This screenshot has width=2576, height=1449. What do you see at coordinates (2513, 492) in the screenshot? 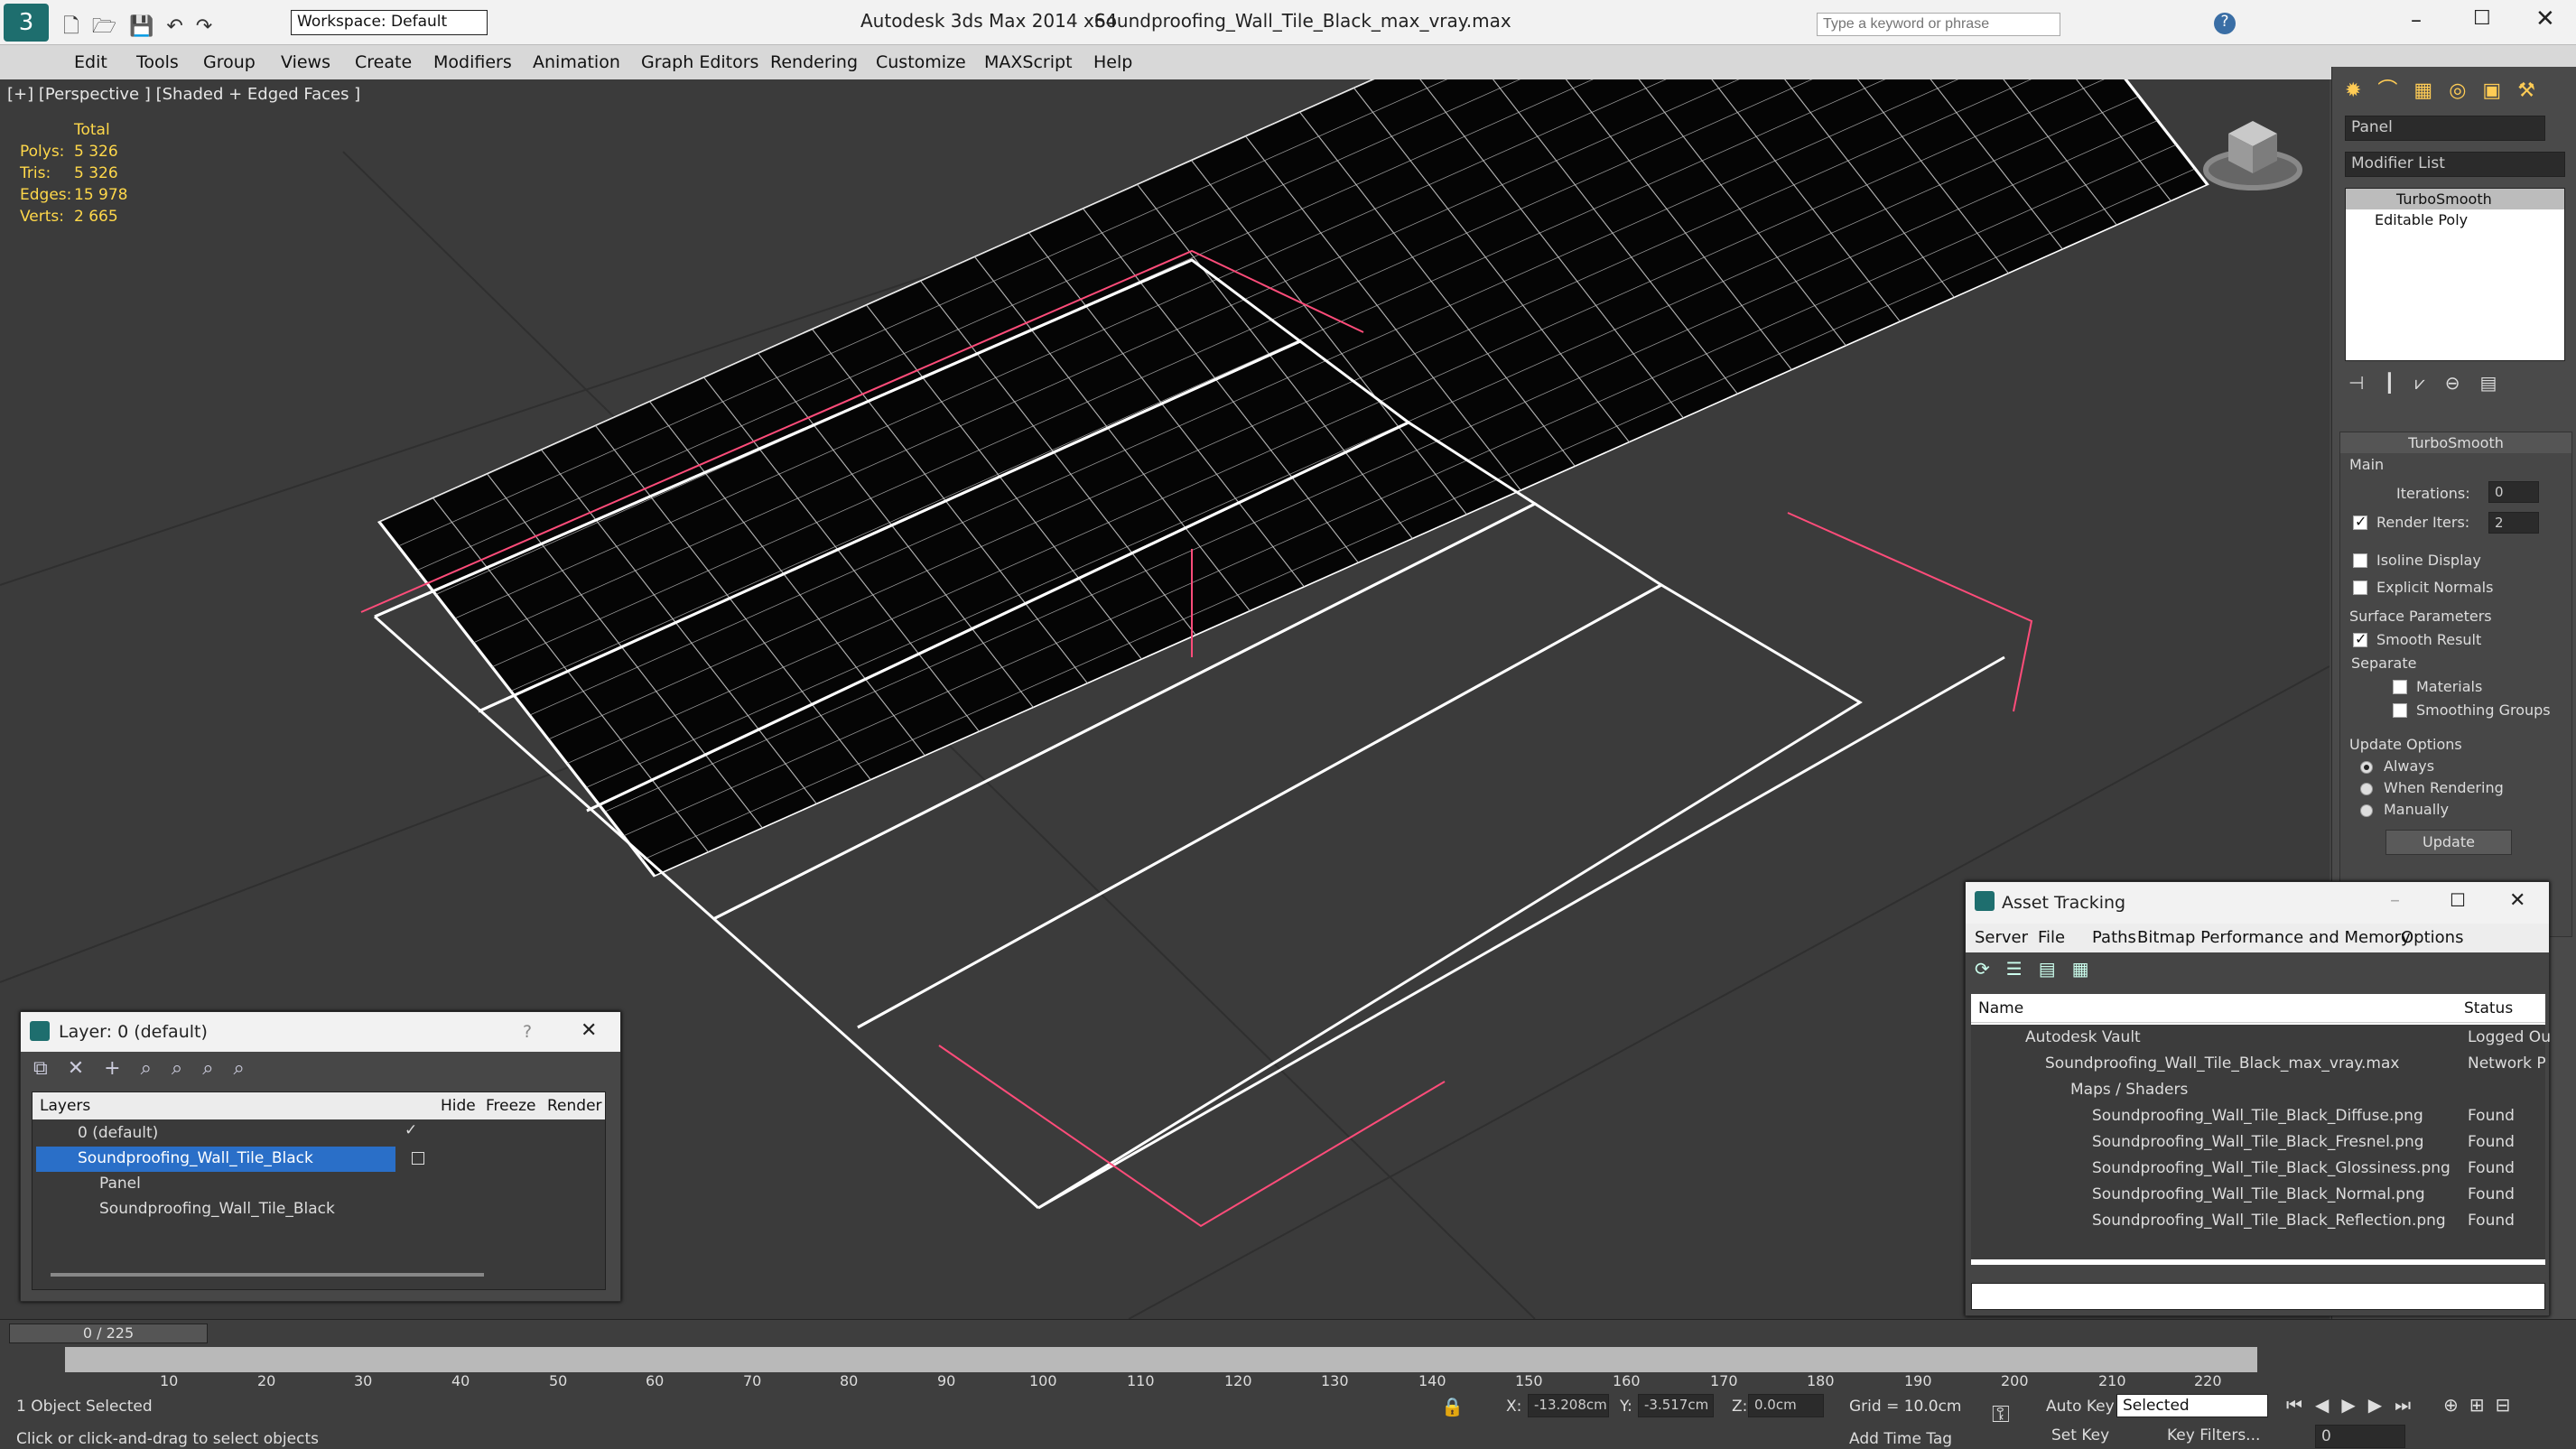
I see `iterations-spinner: 0` at bounding box center [2513, 492].